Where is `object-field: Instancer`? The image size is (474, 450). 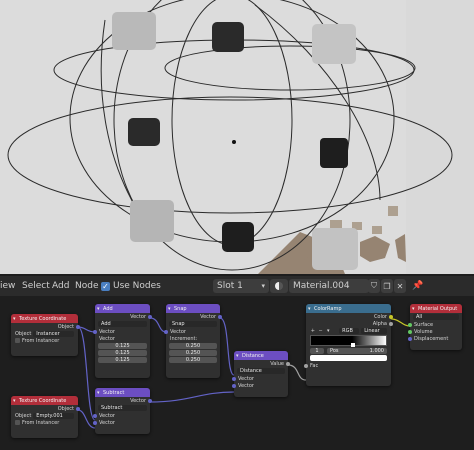 object-field: Instancer is located at coordinates (53, 333).